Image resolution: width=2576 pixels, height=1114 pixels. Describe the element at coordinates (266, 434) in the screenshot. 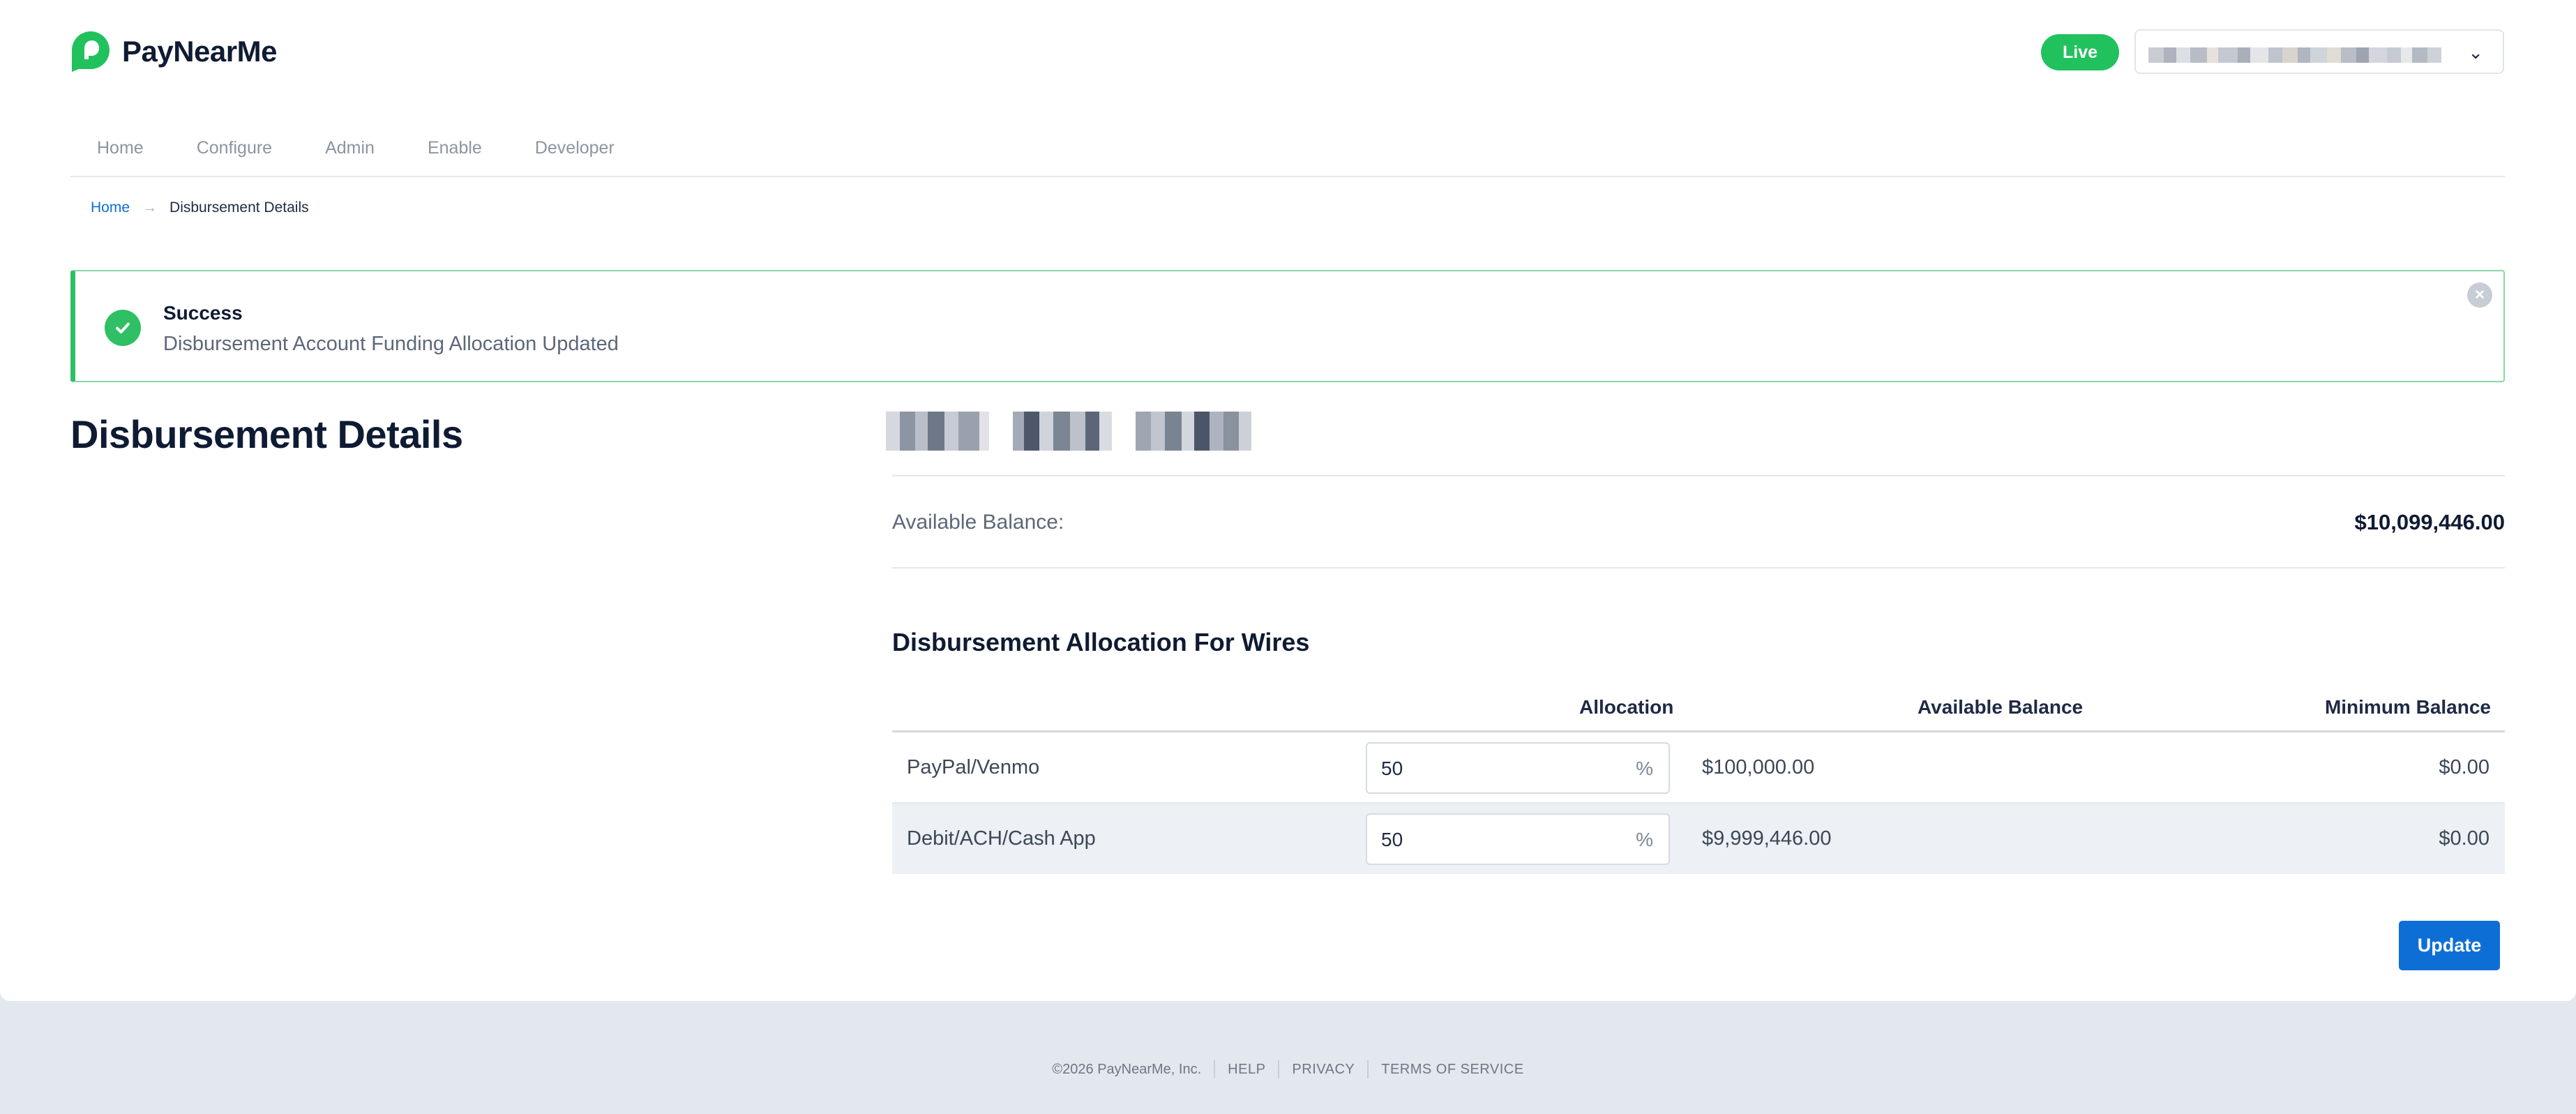

I see `page-title: Disbursement Details` at that location.